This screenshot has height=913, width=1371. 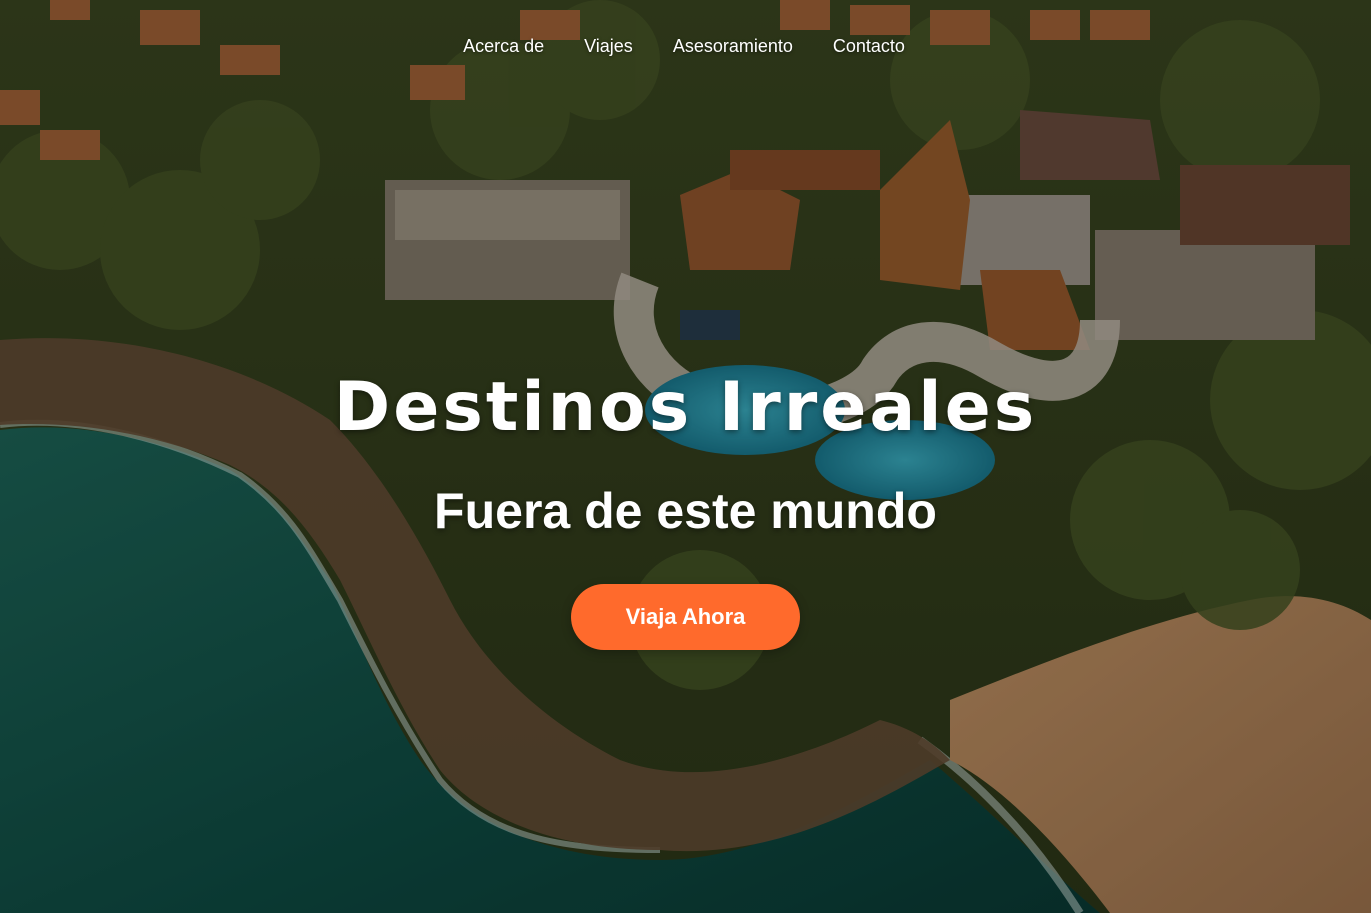 I want to click on main-navigation: Acerca de Viajes Asesoramiento Contacto, so click(x=685, y=46).